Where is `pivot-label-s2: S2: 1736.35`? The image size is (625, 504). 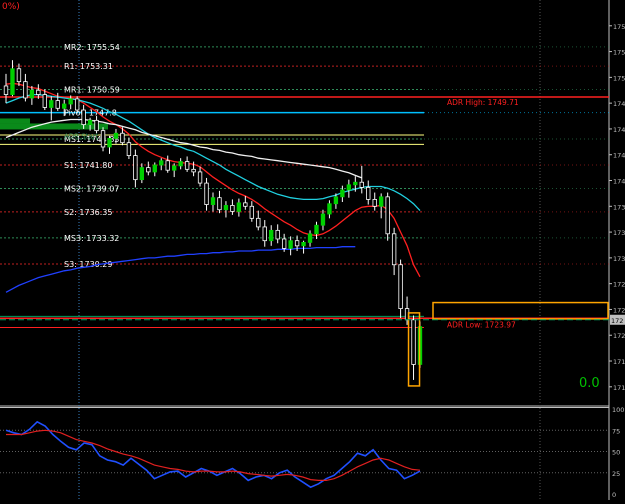 pivot-label-s2: S2: 1736.35 is located at coordinates (88, 212).